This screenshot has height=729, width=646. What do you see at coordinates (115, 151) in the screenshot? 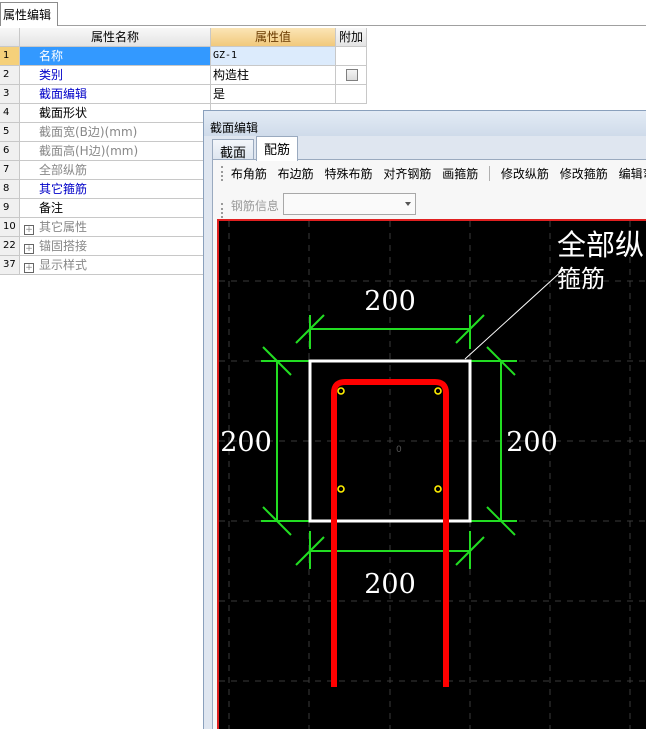
I see `property-name: 截面高(H边)(mm)` at bounding box center [115, 151].